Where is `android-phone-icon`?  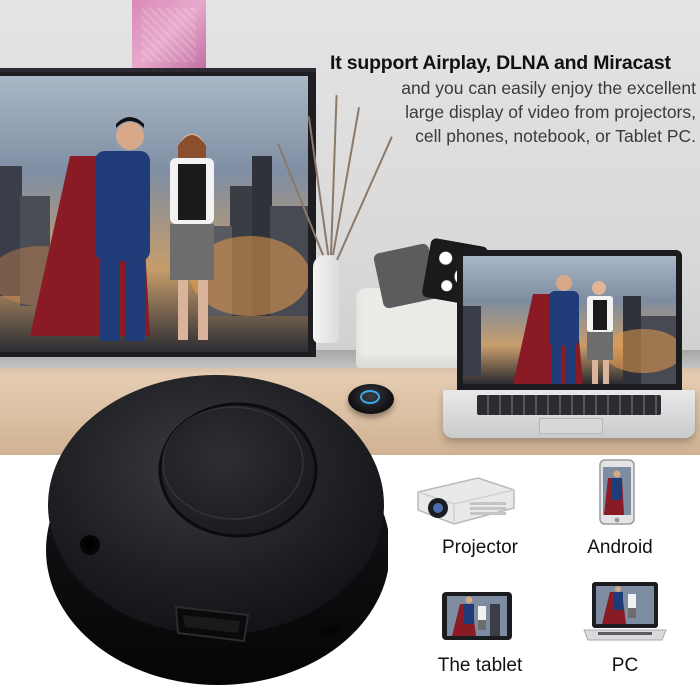
android-phone-icon is located at coordinates (618, 493).